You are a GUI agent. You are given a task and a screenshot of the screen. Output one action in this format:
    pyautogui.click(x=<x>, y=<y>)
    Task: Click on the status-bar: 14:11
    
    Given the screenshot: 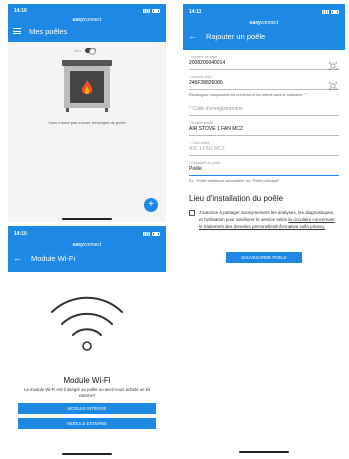 What is the action you would take?
    pyautogui.click(x=264, y=12)
    